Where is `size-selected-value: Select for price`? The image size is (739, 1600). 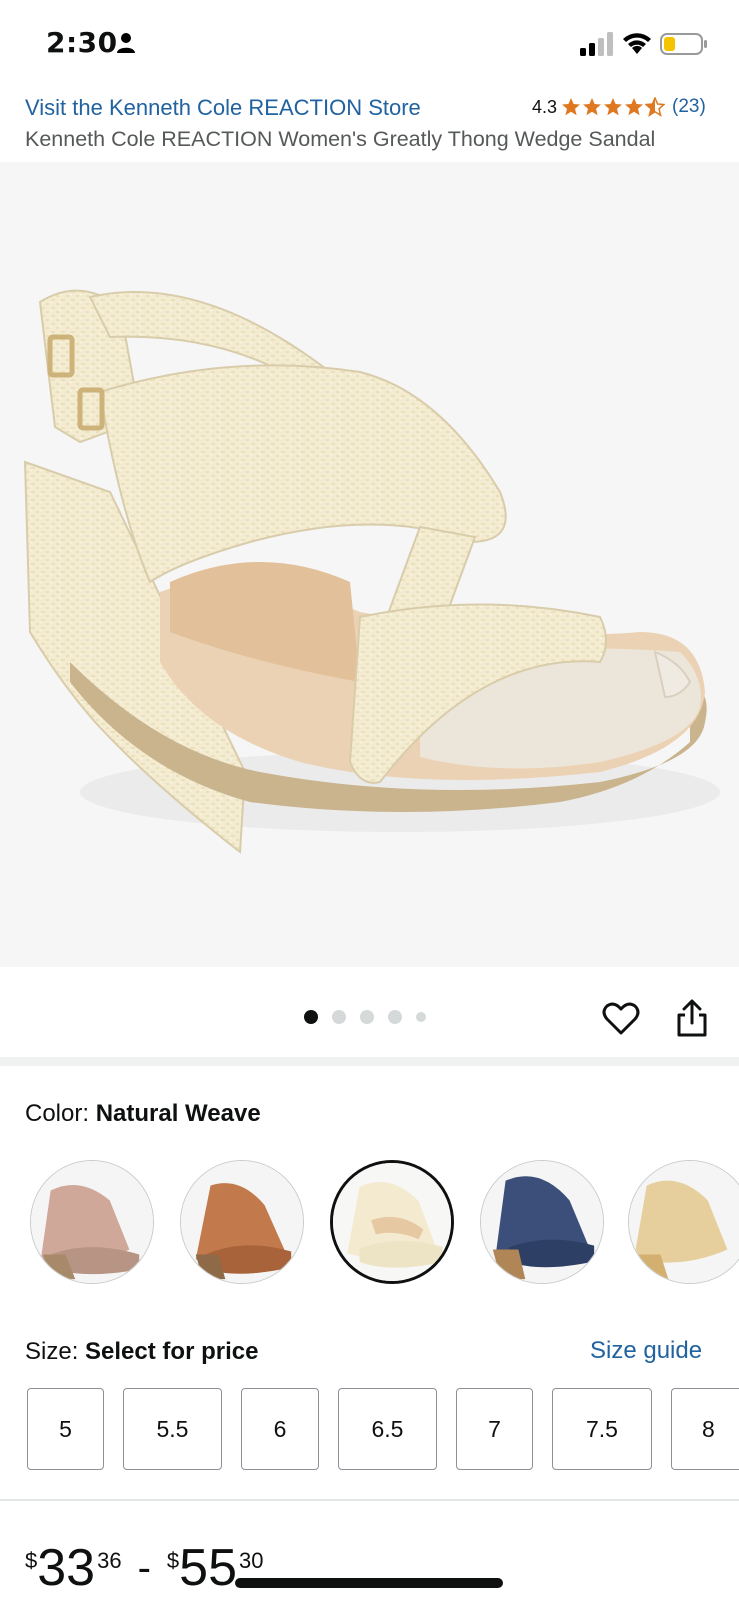 size-selected-value: Select for price is located at coordinates (172, 1351).